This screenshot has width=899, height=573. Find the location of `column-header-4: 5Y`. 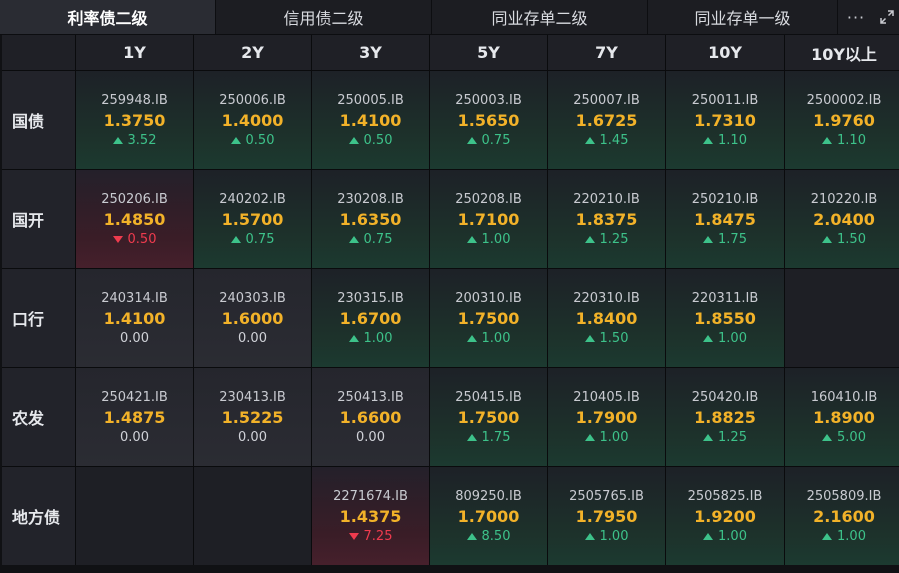

column-header-4: 5Y is located at coordinates (488, 52).